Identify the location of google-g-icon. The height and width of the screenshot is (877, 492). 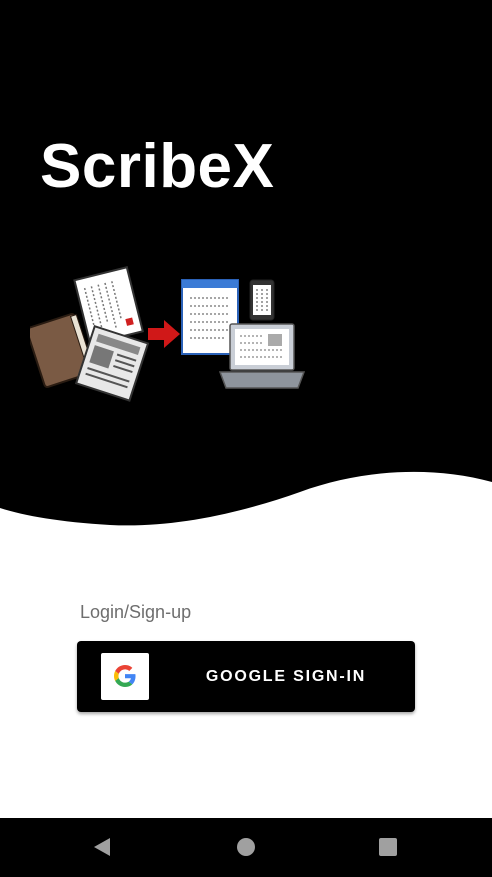
(125, 676).